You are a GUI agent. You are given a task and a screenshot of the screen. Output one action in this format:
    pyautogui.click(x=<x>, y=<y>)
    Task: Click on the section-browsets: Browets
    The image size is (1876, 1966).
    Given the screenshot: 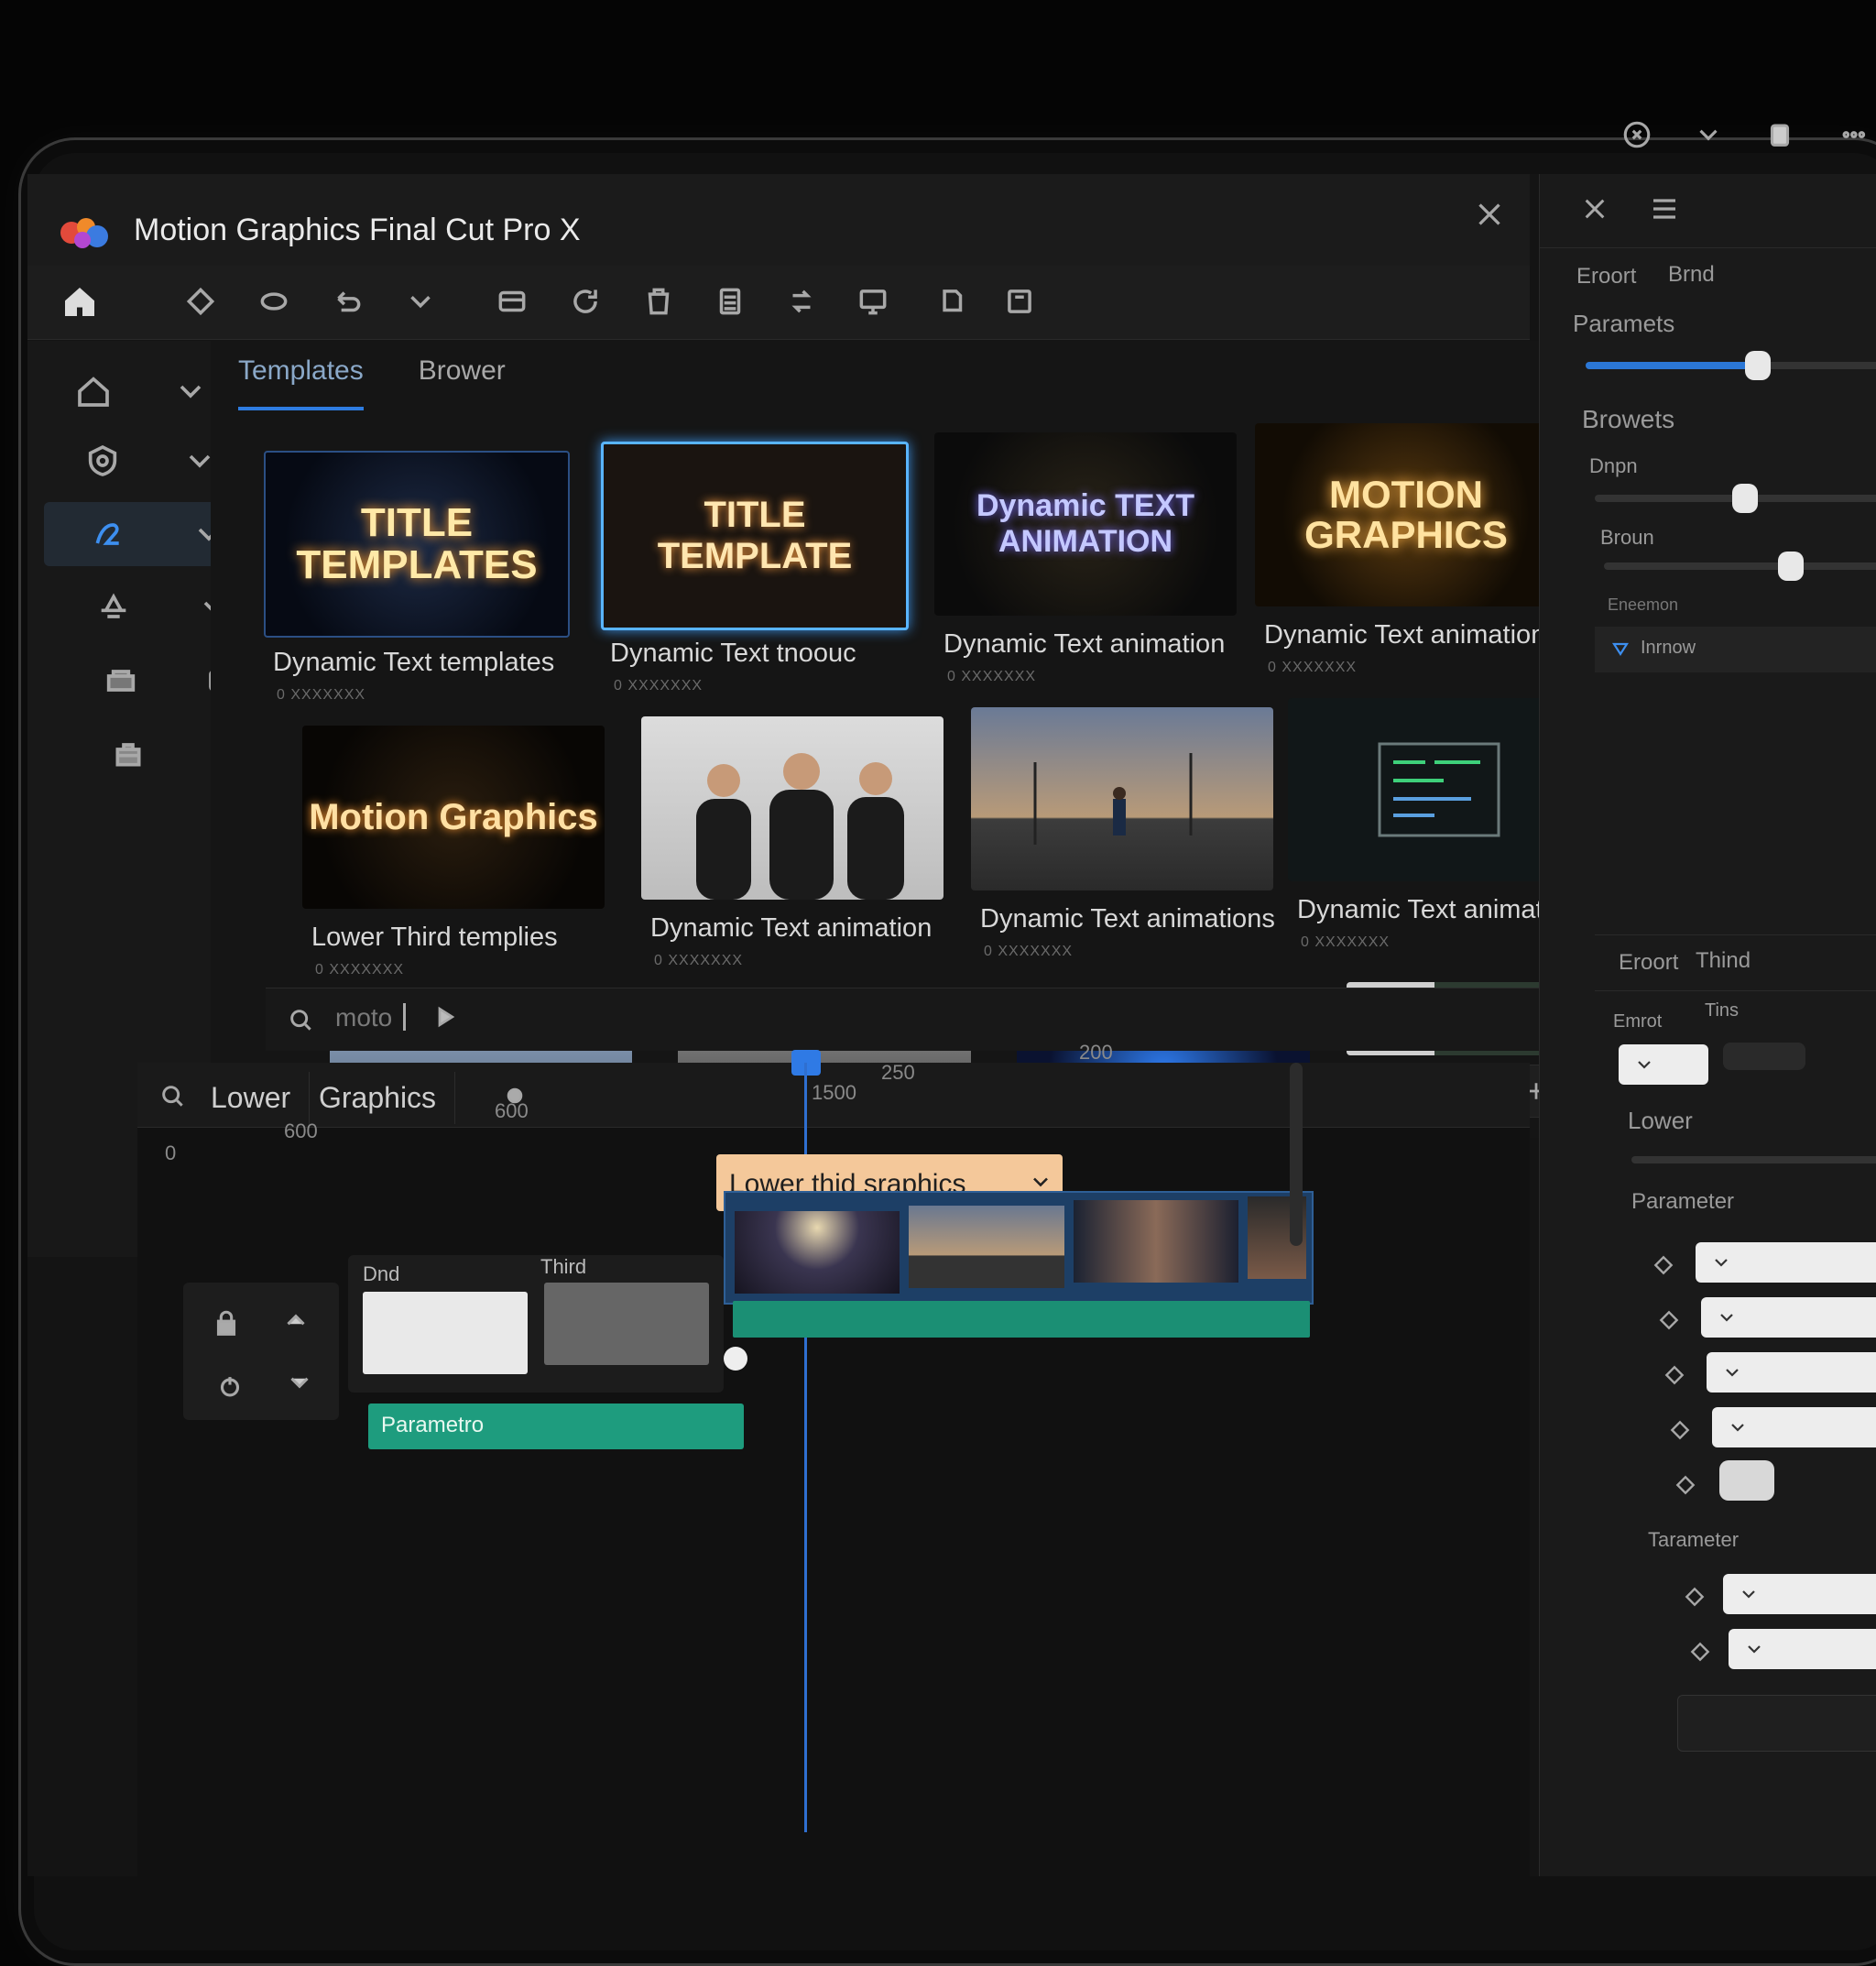 What is the action you would take?
    pyautogui.click(x=1628, y=419)
    